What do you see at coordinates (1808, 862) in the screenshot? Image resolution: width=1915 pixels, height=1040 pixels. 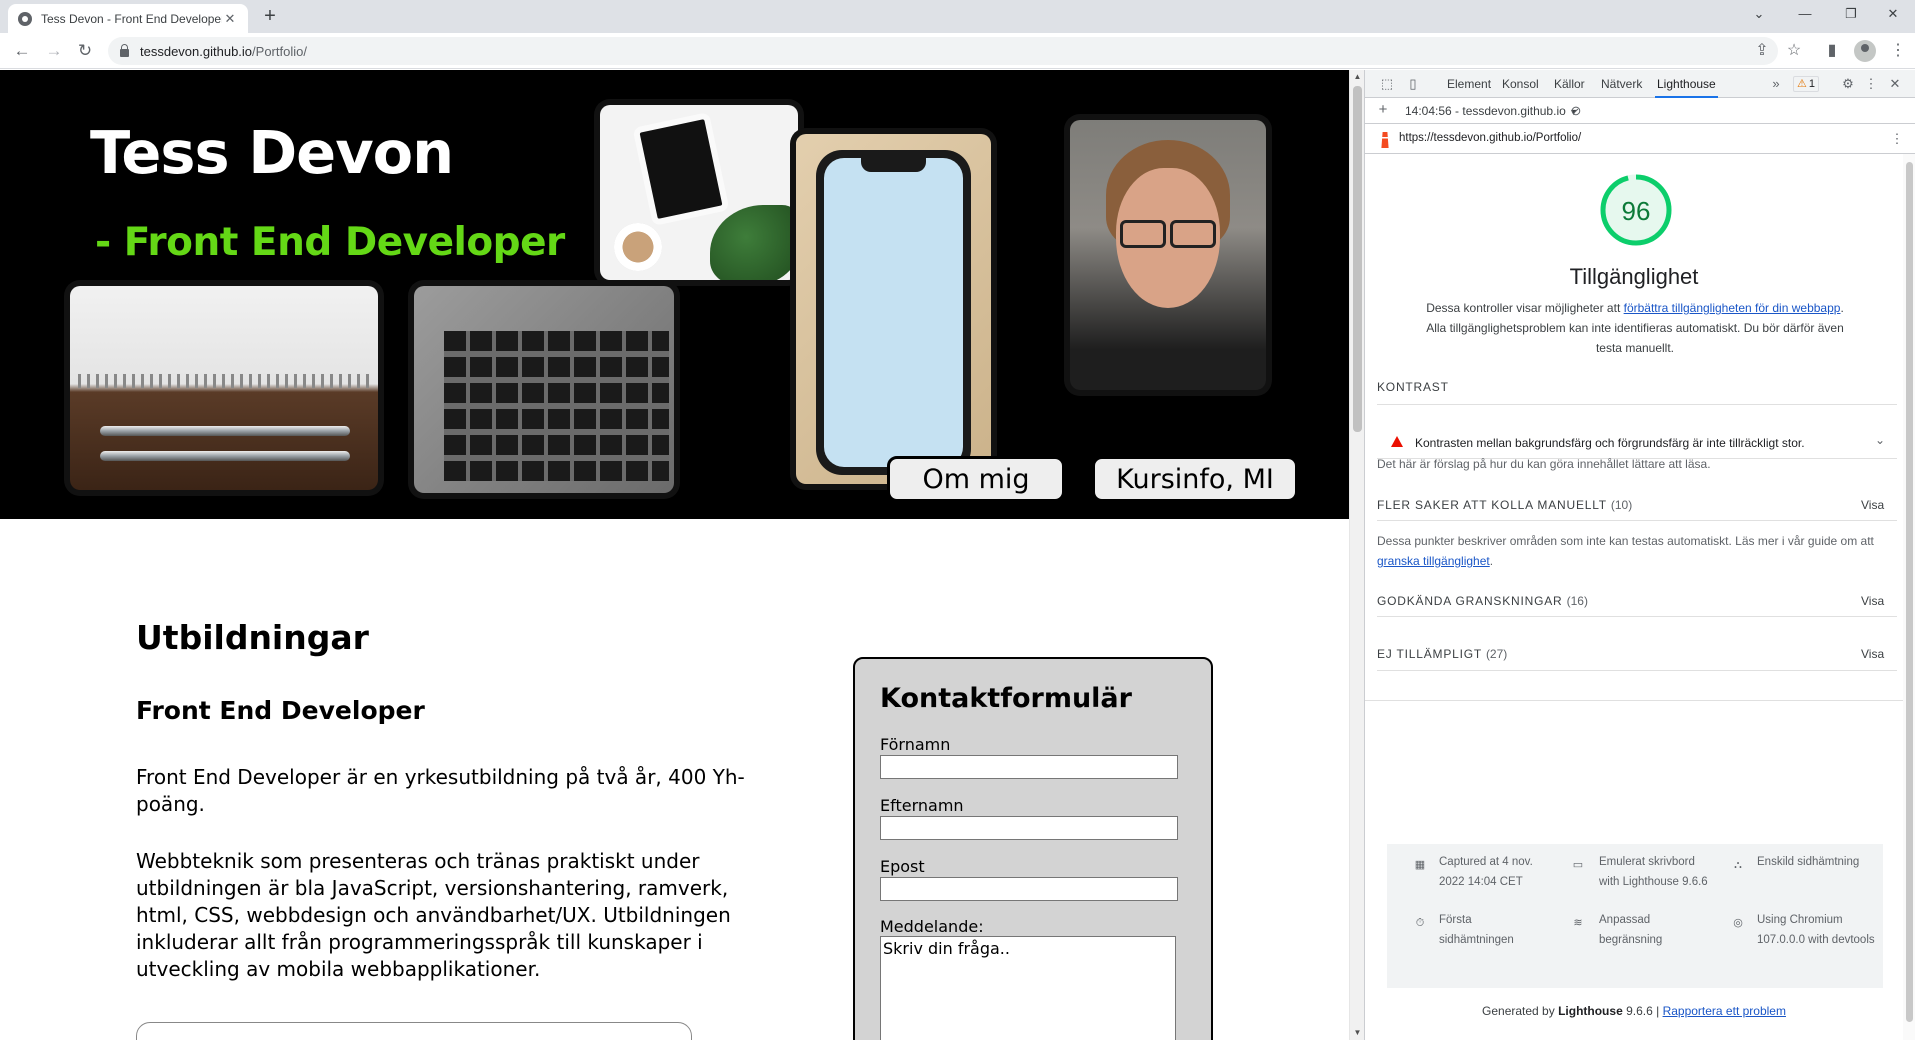 I see `single-load-info: Enskild sidhämtning` at bounding box center [1808, 862].